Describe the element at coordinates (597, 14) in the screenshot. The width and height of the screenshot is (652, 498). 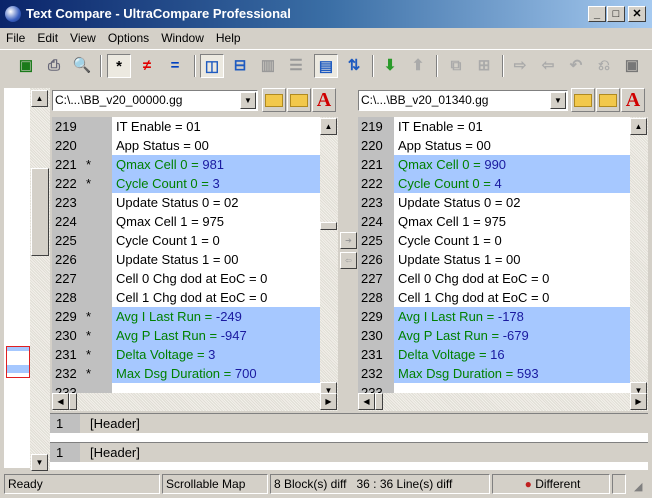
I see `minimize-button: _` at that location.